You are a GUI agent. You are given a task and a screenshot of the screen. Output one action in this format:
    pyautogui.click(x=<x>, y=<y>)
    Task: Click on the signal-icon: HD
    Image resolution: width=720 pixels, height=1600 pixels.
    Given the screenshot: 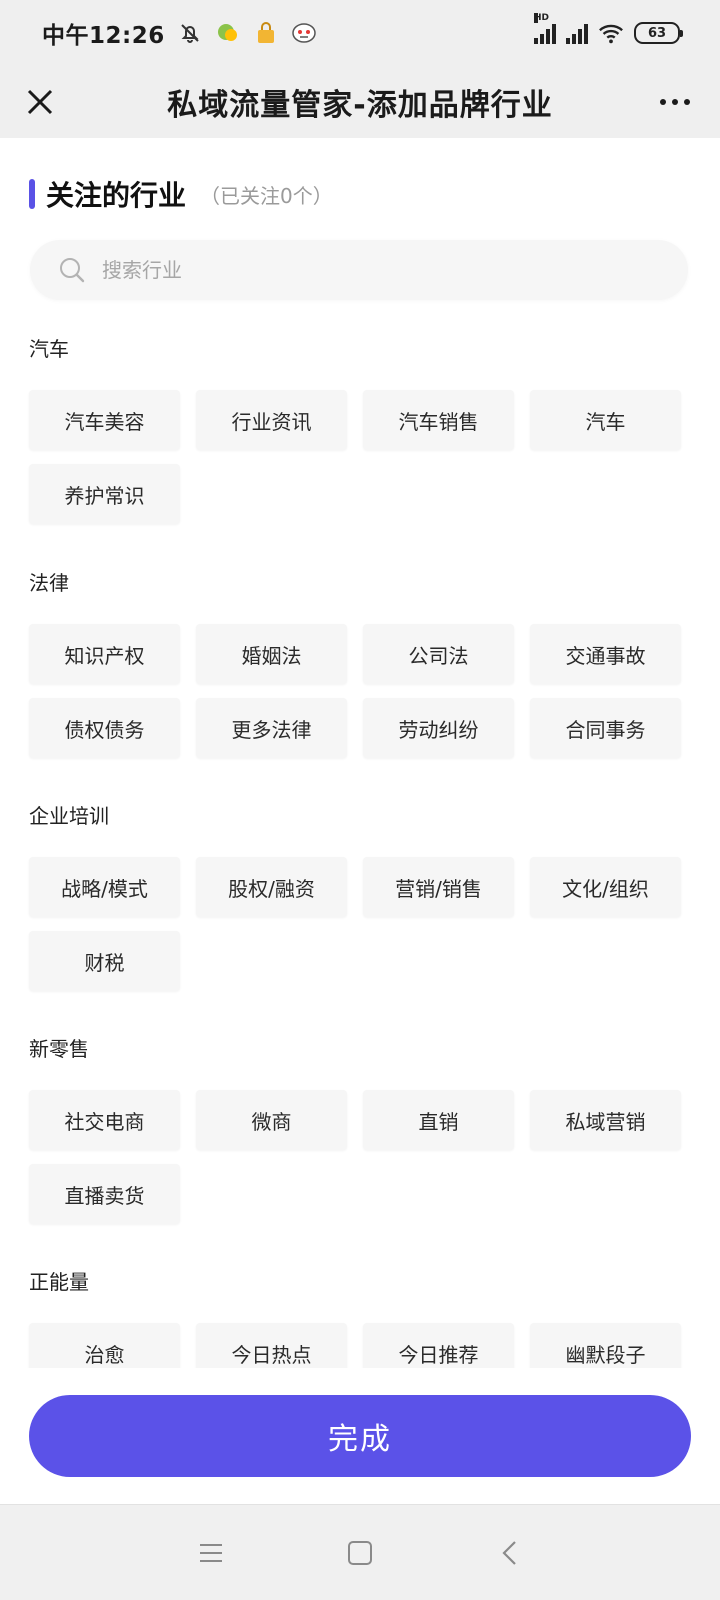 What is the action you would take?
    pyautogui.click(x=545, y=28)
    